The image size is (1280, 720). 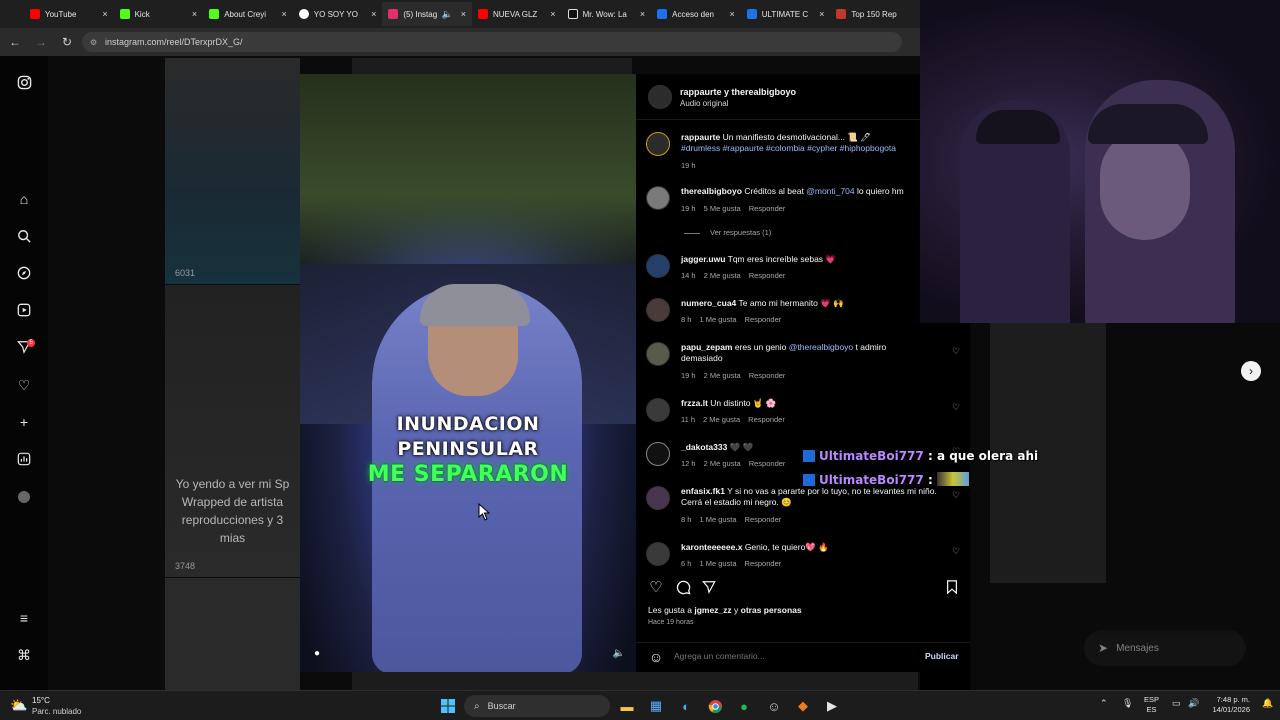 I want to click on edge-icon: ◐, so click(x=686, y=706).